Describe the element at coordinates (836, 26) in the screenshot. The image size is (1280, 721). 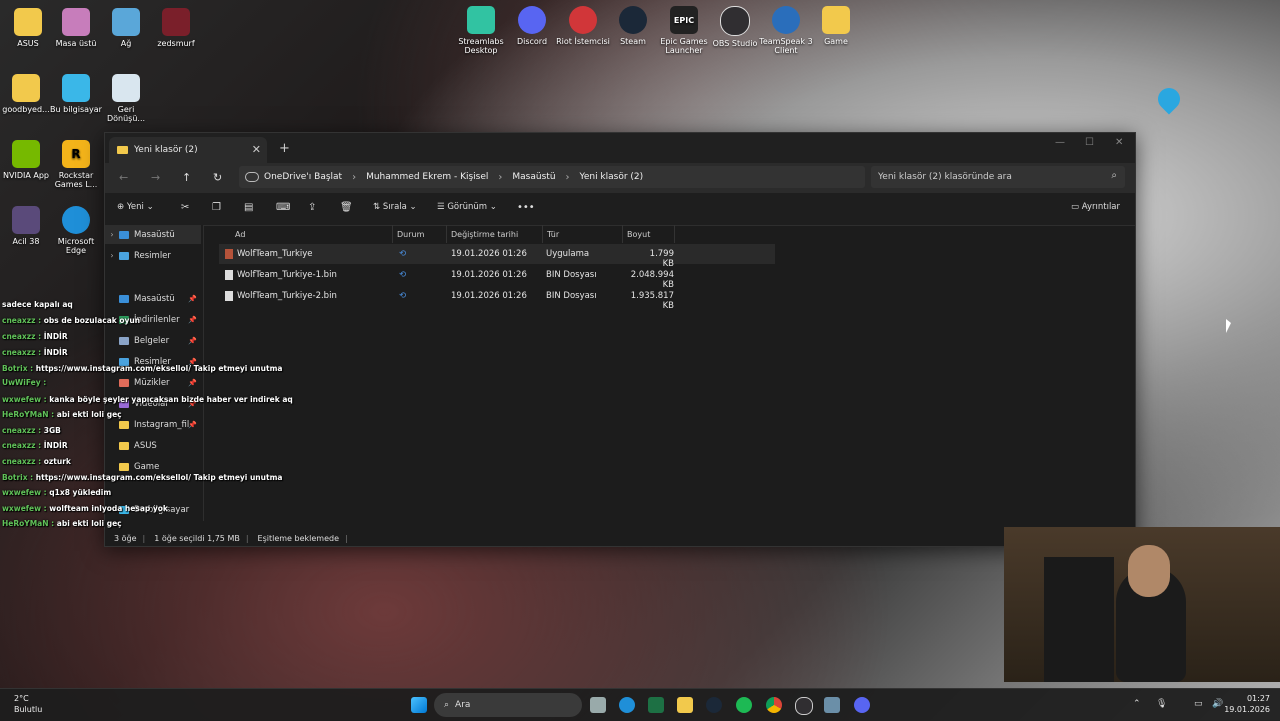
I see `desktop-icon-game: Game` at that location.